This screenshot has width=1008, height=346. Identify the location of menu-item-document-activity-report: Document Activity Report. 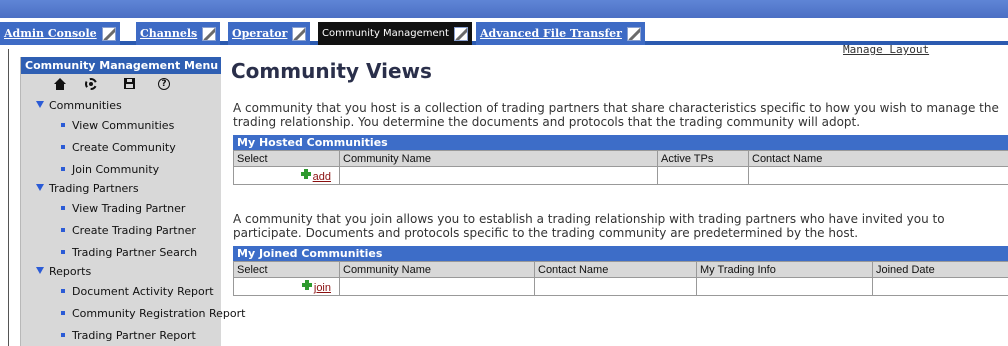
(137, 291).